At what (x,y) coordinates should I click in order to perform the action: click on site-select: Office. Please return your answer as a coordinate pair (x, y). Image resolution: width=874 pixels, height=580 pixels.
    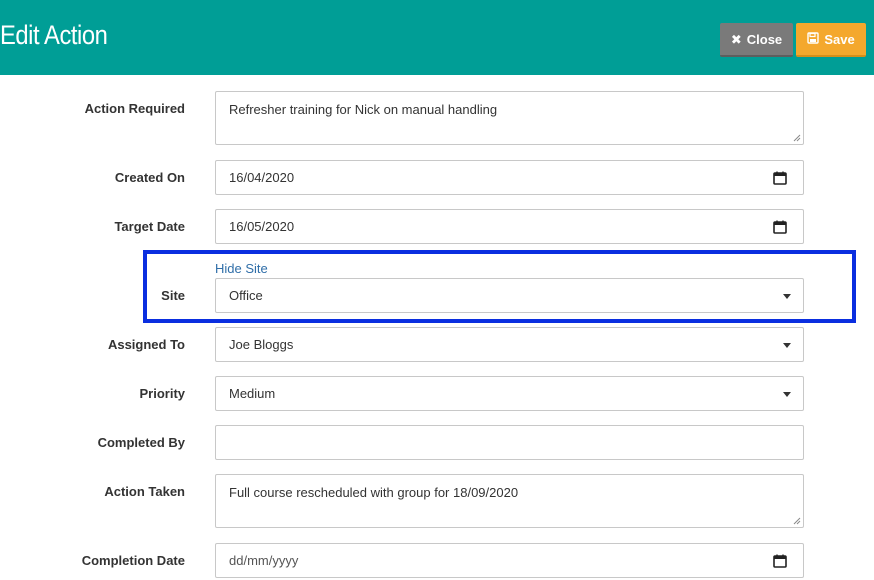
    Looking at the image, I should click on (509, 295).